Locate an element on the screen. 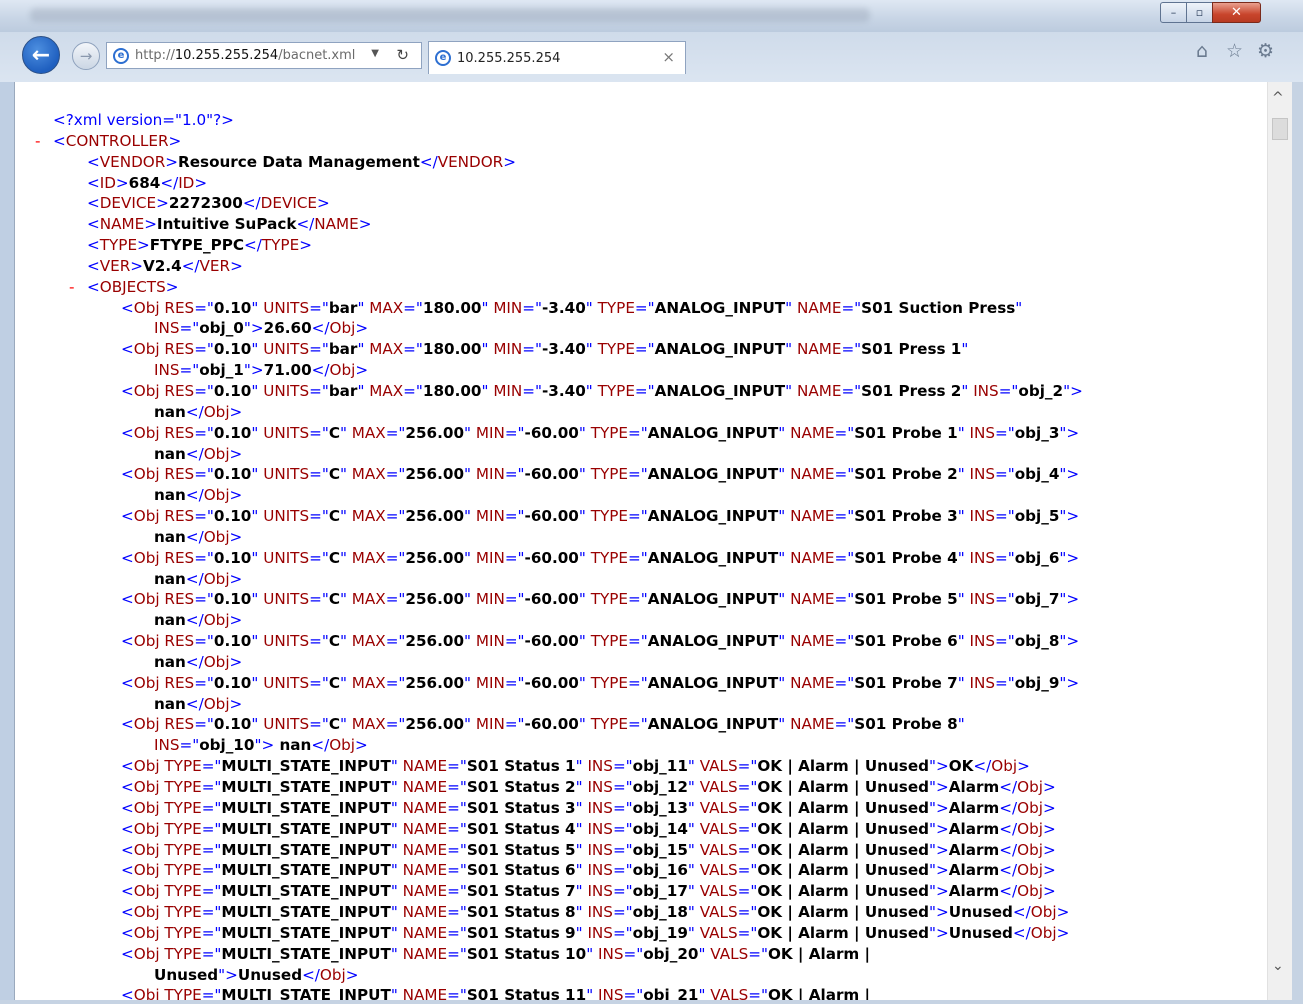  address-bar: e http://10.255.255.254/bacnet.xml ▼ ↻ is located at coordinates (264, 55).